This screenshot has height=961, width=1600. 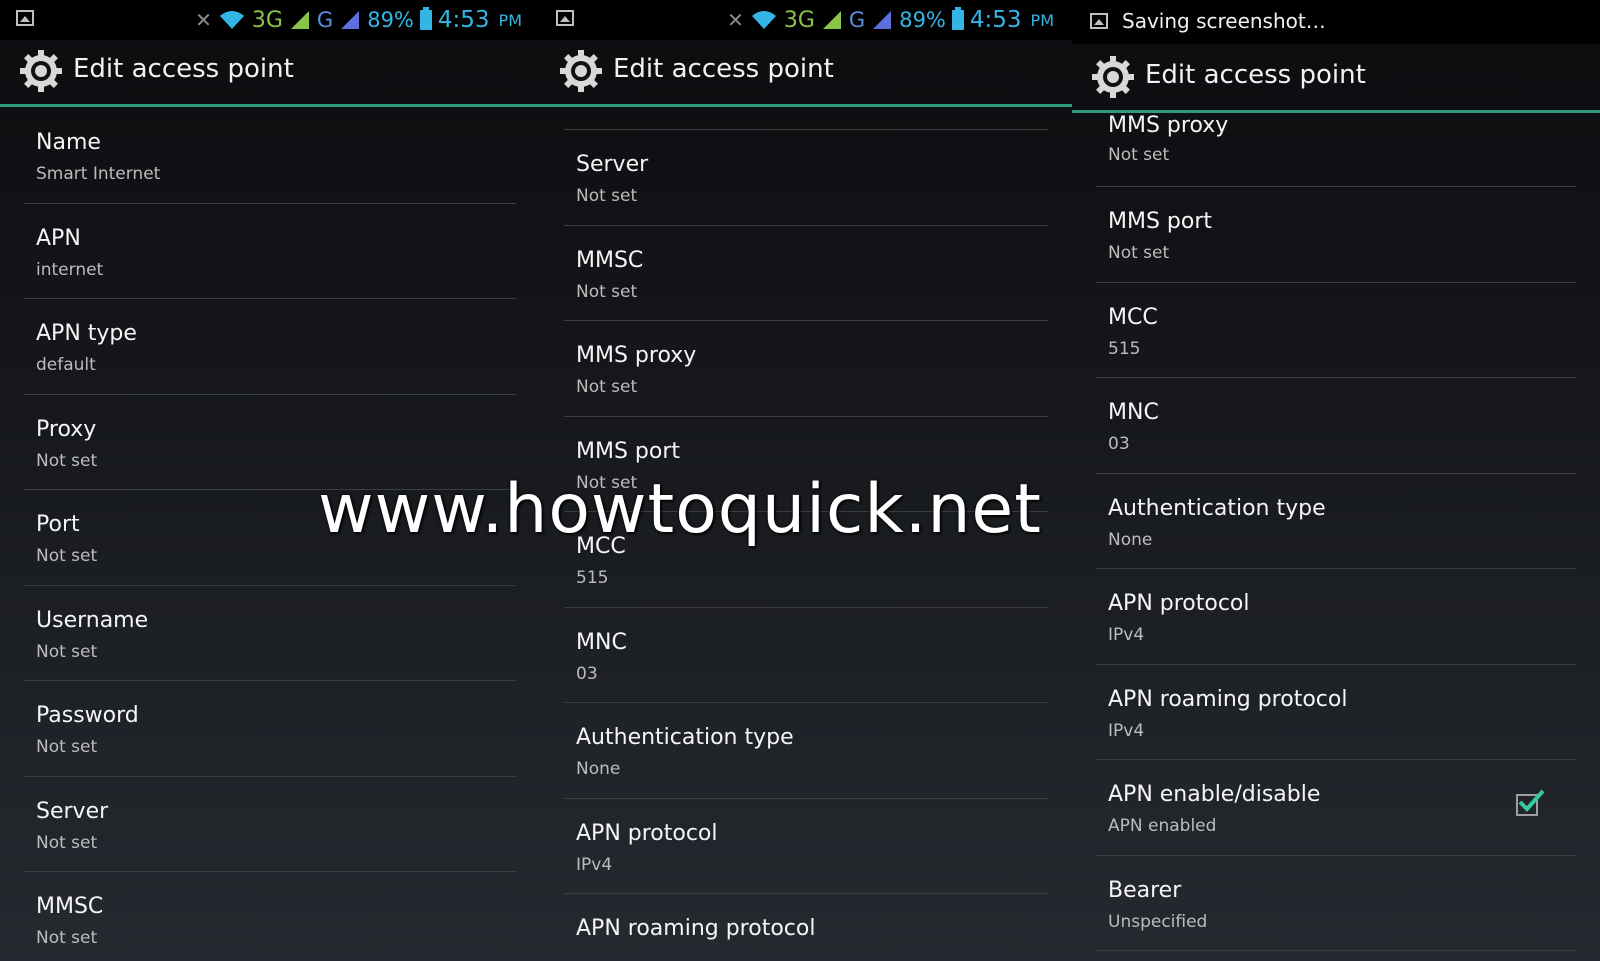 I want to click on item-title: Port, so click(x=58, y=524).